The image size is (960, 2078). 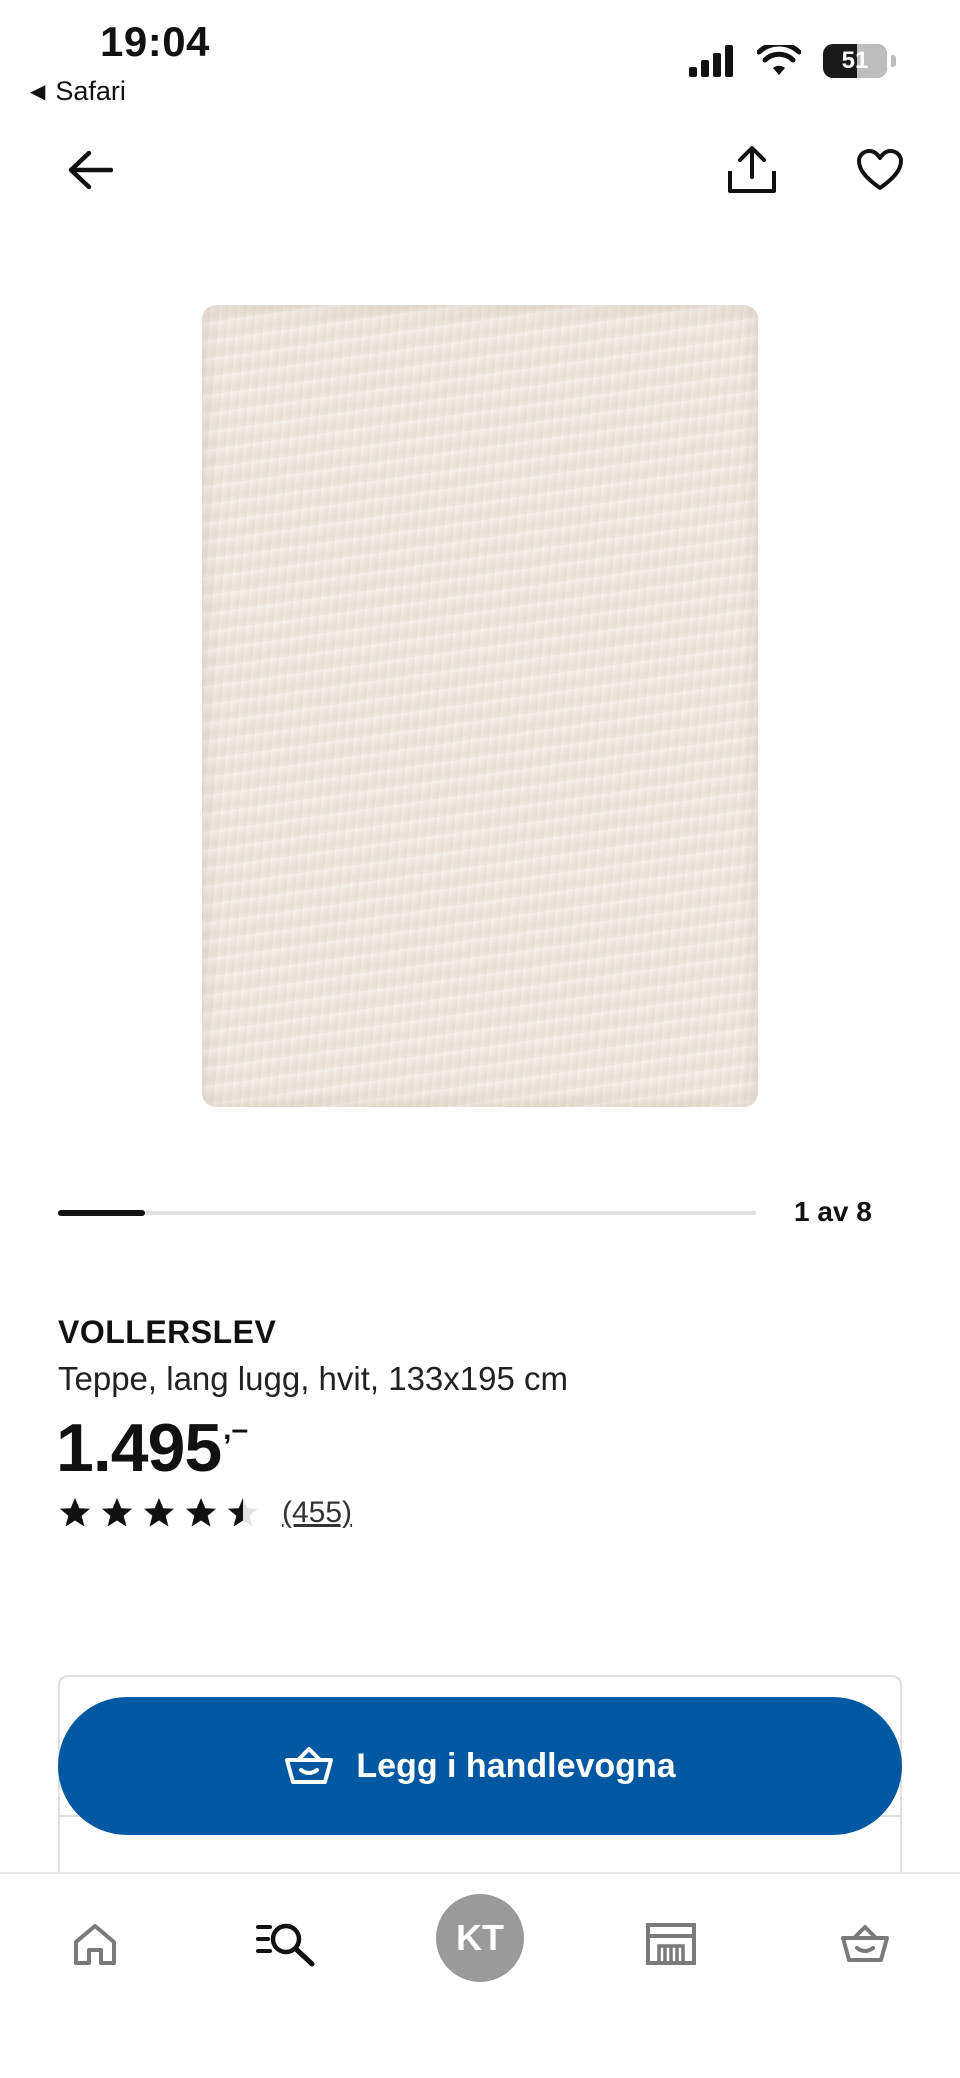 What do you see at coordinates (155, 41) in the screenshot?
I see `status-time: 19:04` at bounding box center [155, 41].